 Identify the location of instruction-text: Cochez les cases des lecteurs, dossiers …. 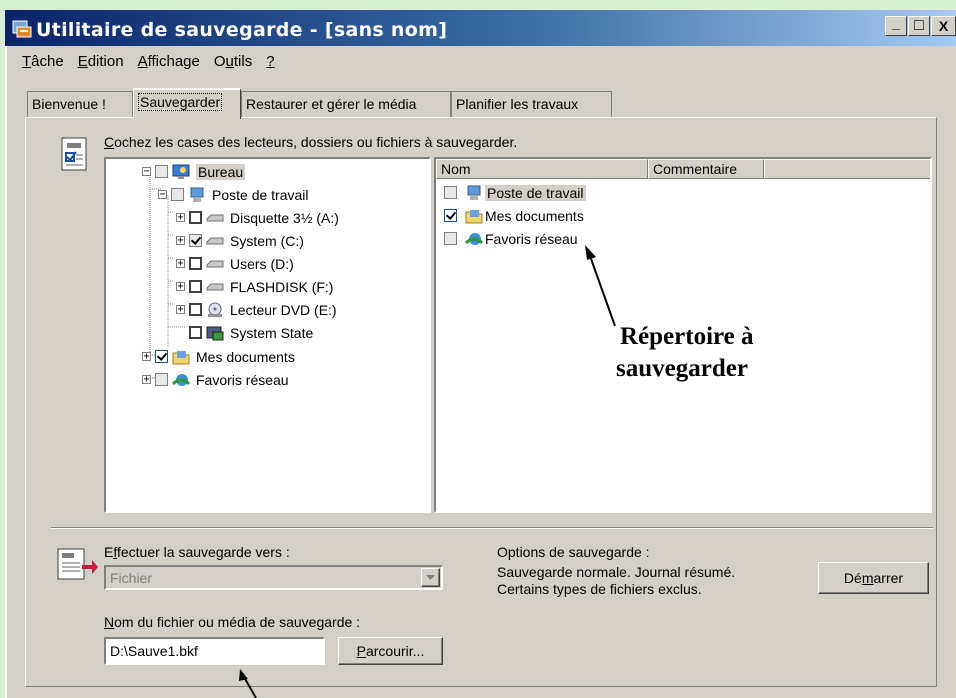
(311, 142).